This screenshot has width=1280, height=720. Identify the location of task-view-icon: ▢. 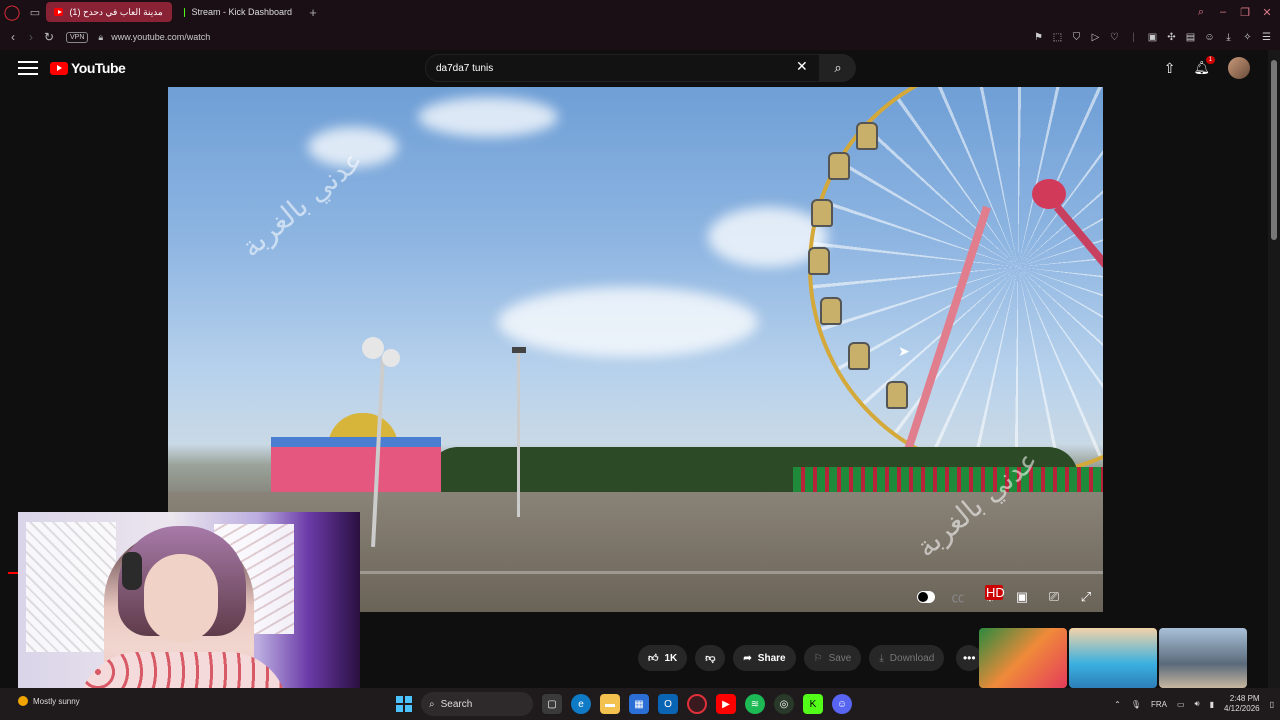
(552, 704).